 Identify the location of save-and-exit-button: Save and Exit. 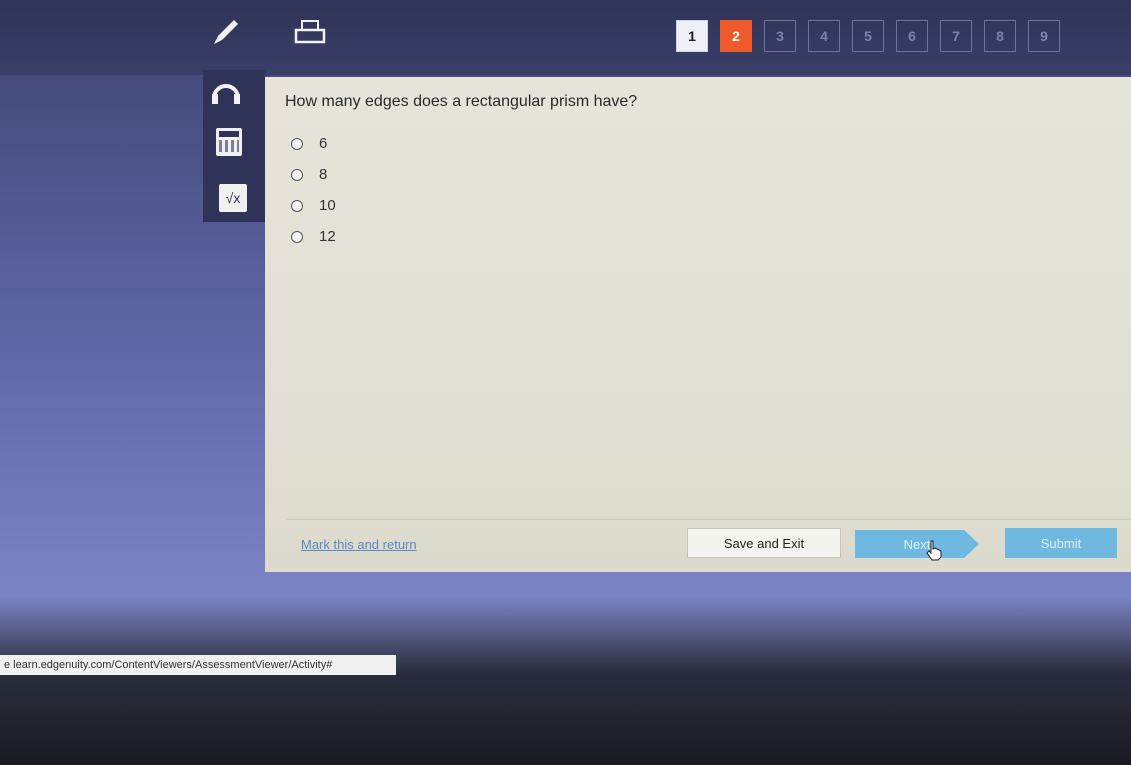
(764, 543).